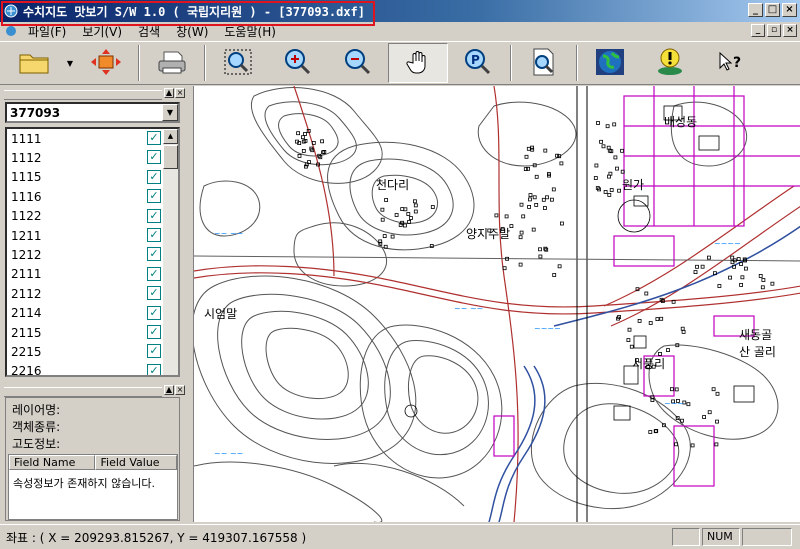 The height and width of the screenshot is (549, 800). I want to click on layer-row: 2112 ✓, so click(92, 293).